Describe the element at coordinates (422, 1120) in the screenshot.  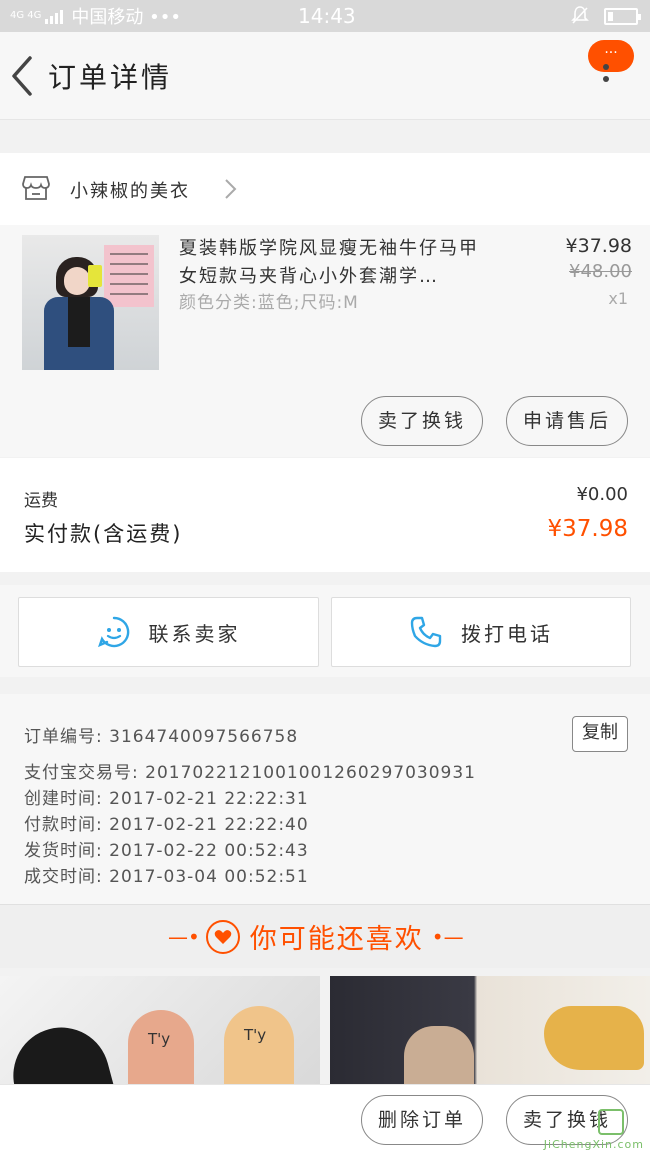
I see `delete-order-button: 删除订单` at that location.